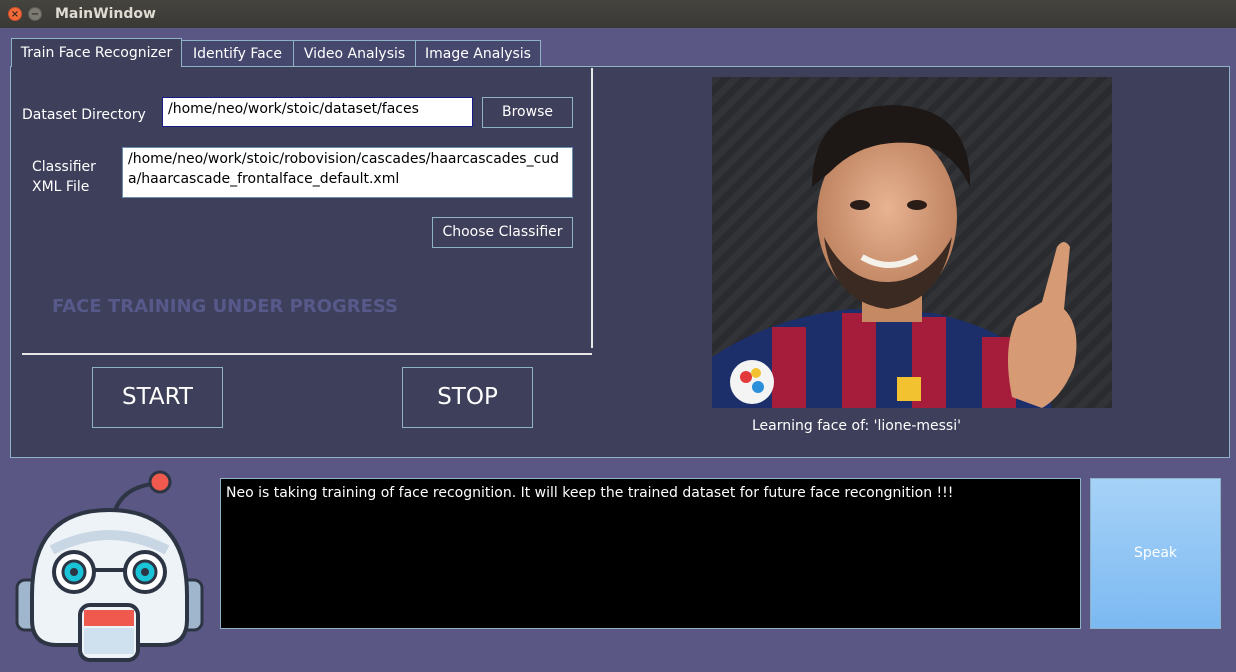  Describe the element at coordinates (157, 397) in the screenshot. I see `start-button: START` at that location.